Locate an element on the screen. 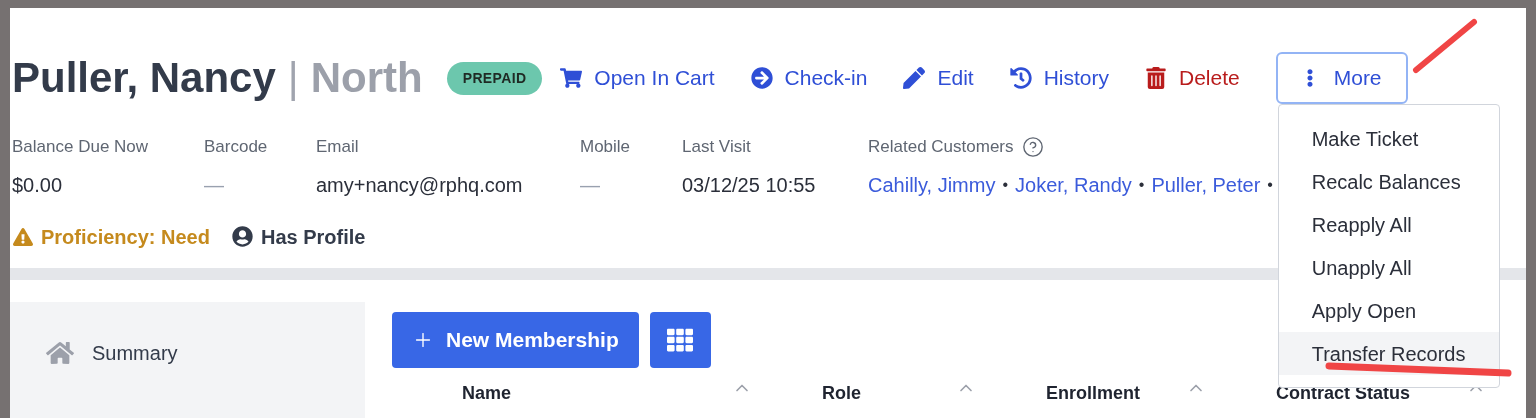 The height and width of the screenshot is (418, 1536). menu-item: Reapply All is located at coordinates (1388, 224).